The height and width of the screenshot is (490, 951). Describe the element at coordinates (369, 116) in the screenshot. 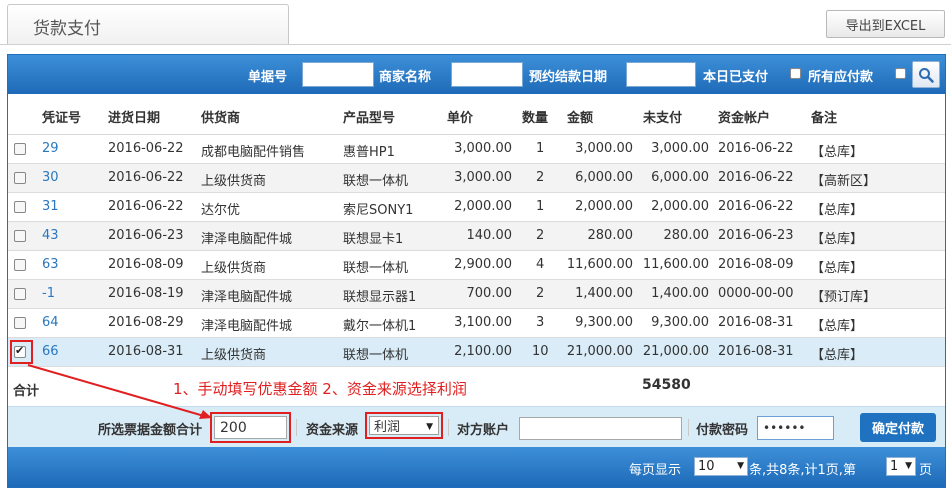

I see `col-model: 产品型号` at that location.